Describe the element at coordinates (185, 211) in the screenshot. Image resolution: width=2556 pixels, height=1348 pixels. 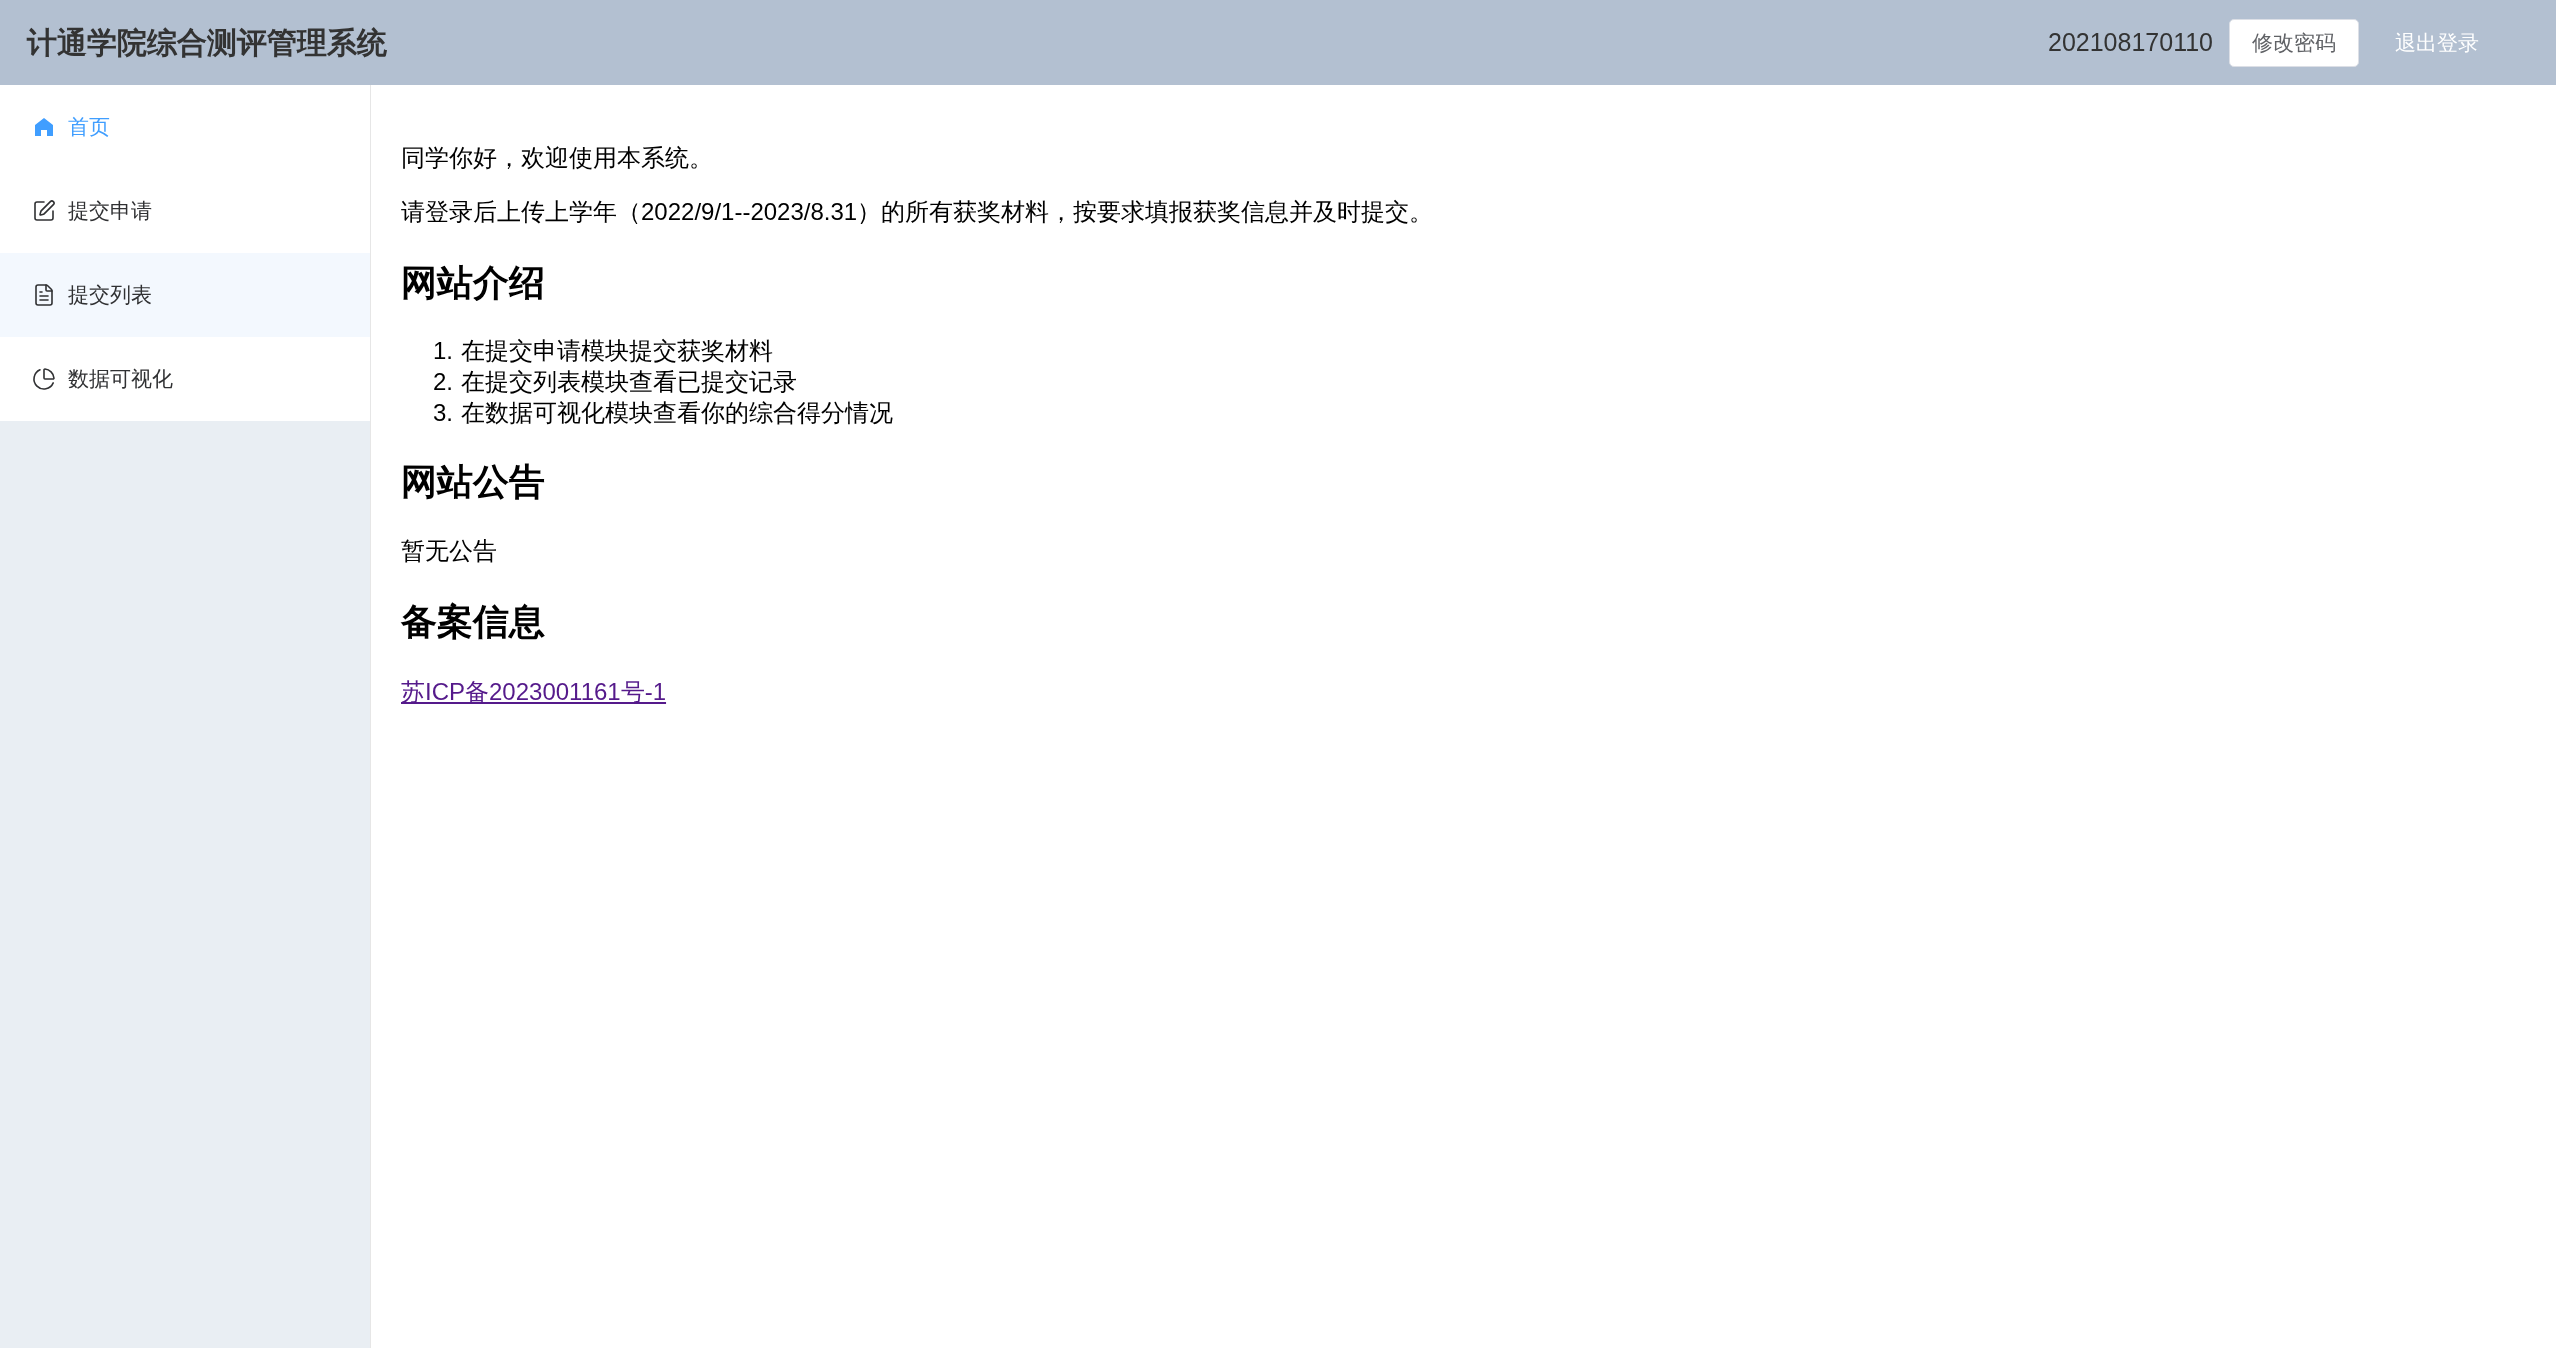
I see `sidebar-menu-item: 提交申请` at that location.